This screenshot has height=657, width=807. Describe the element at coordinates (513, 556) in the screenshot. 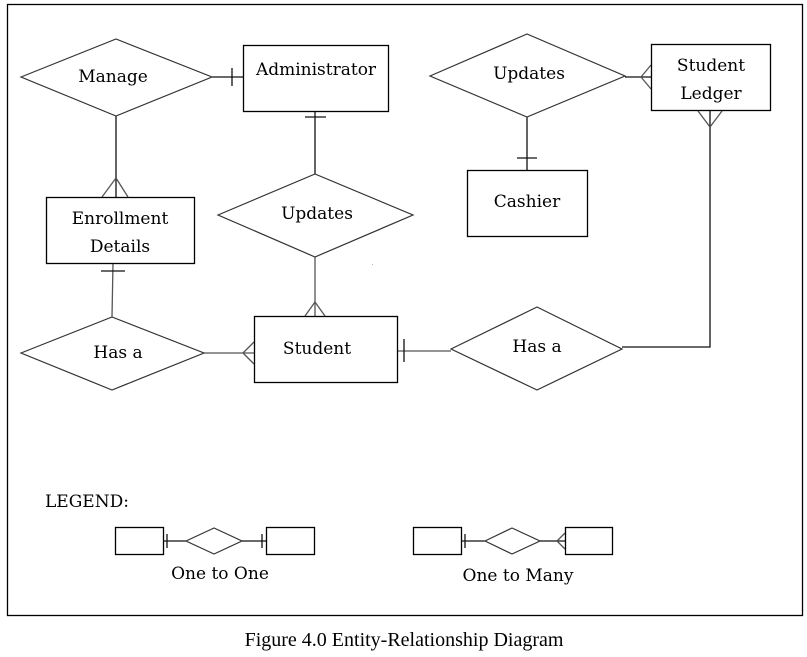

I see `legend-one-to-many: One to Many` at that location.